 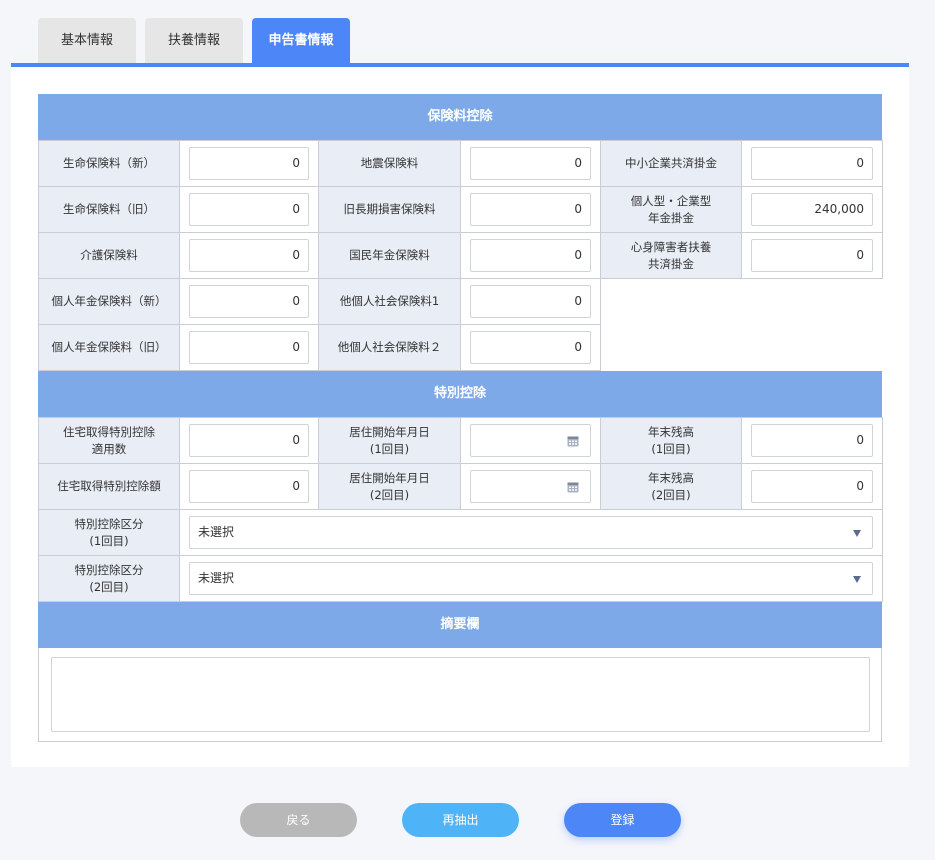 I want to click on year-end-balance-1-input: 0, so click(x=812, y=440).